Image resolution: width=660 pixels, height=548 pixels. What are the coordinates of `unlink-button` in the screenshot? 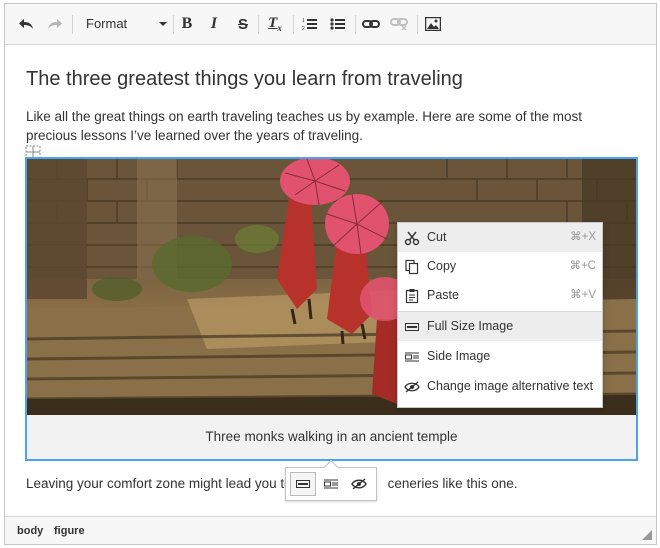 It's located at (399, 24).